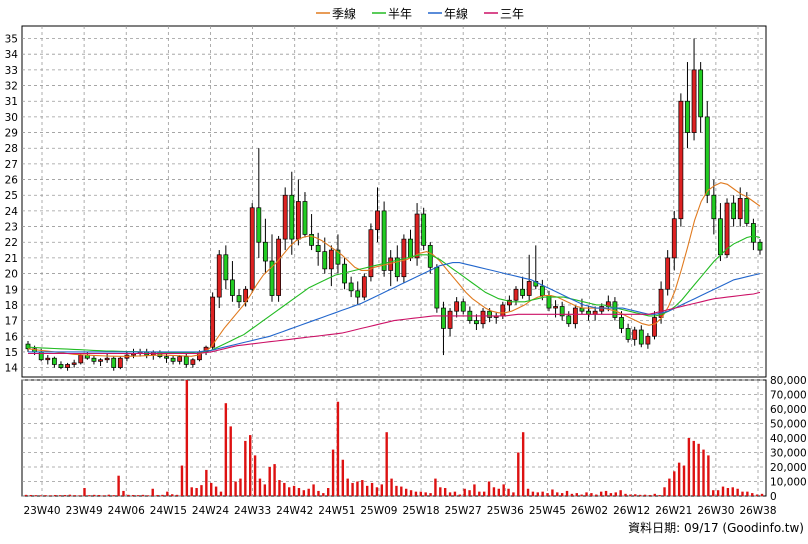 This screenshot has width=808, height=544. Describe the element at coordinates (788, 425) in the screenshot. I see `volume-tick-label-5: 50,000` at that location.